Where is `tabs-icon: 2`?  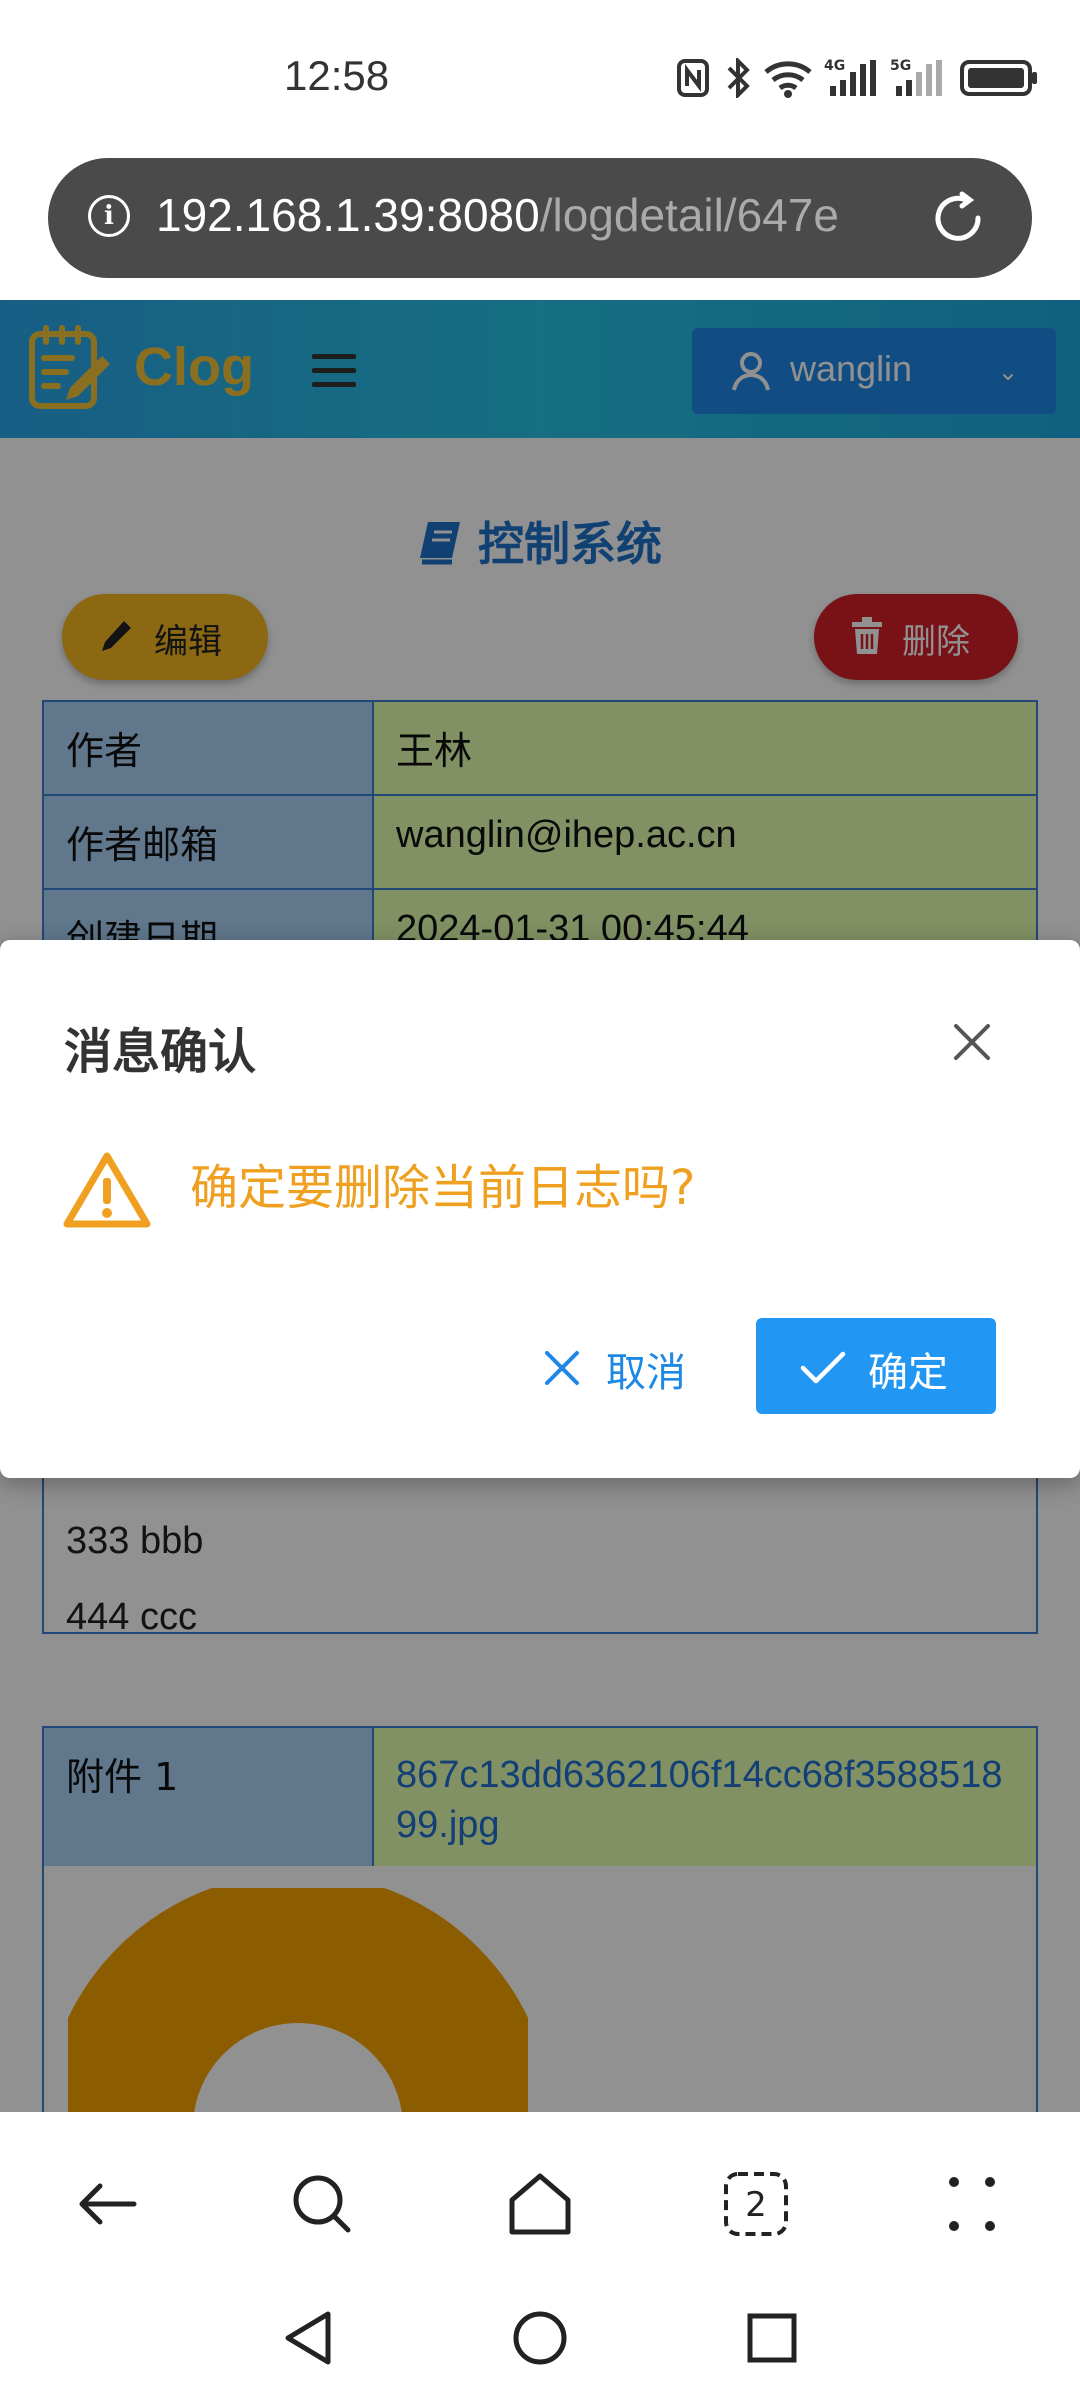 tabs-icon: 2 is located at coordinates (756, 2204).